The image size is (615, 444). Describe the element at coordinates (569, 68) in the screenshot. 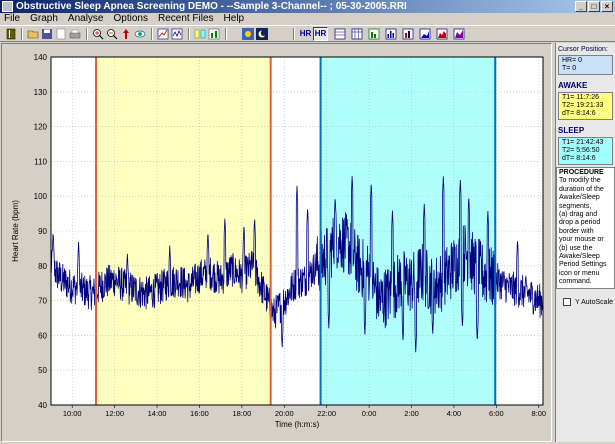

I see `cursor-t: T= 0` at that location.